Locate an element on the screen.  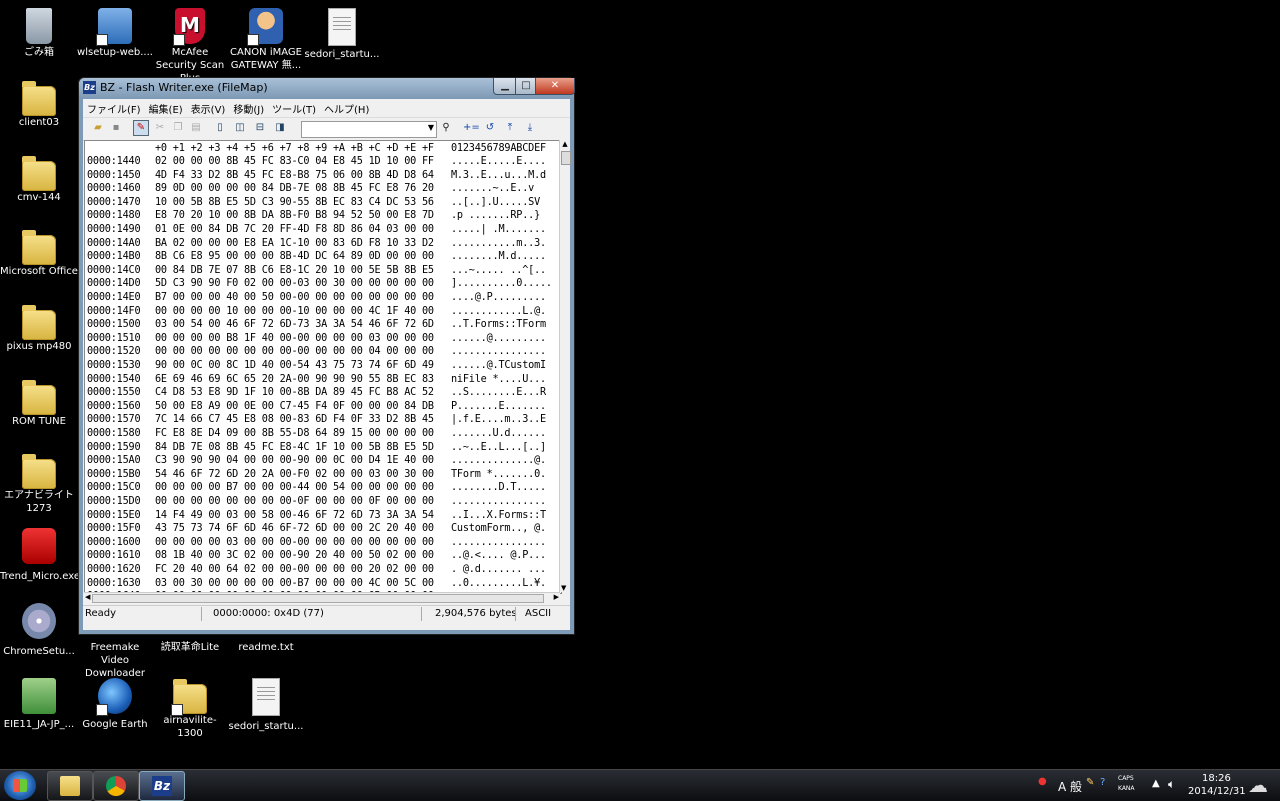
desktop-icon-recycle-bin: ごみ箱 is located at coordinates (39, 33).